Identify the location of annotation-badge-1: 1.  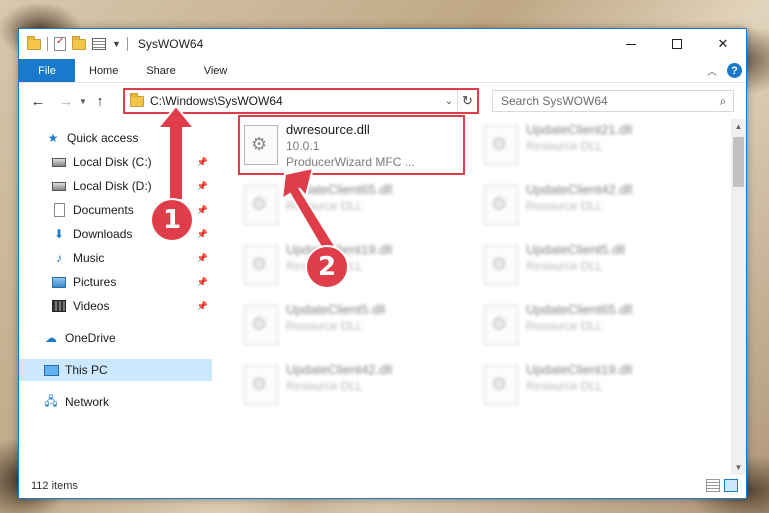
(172, 220).